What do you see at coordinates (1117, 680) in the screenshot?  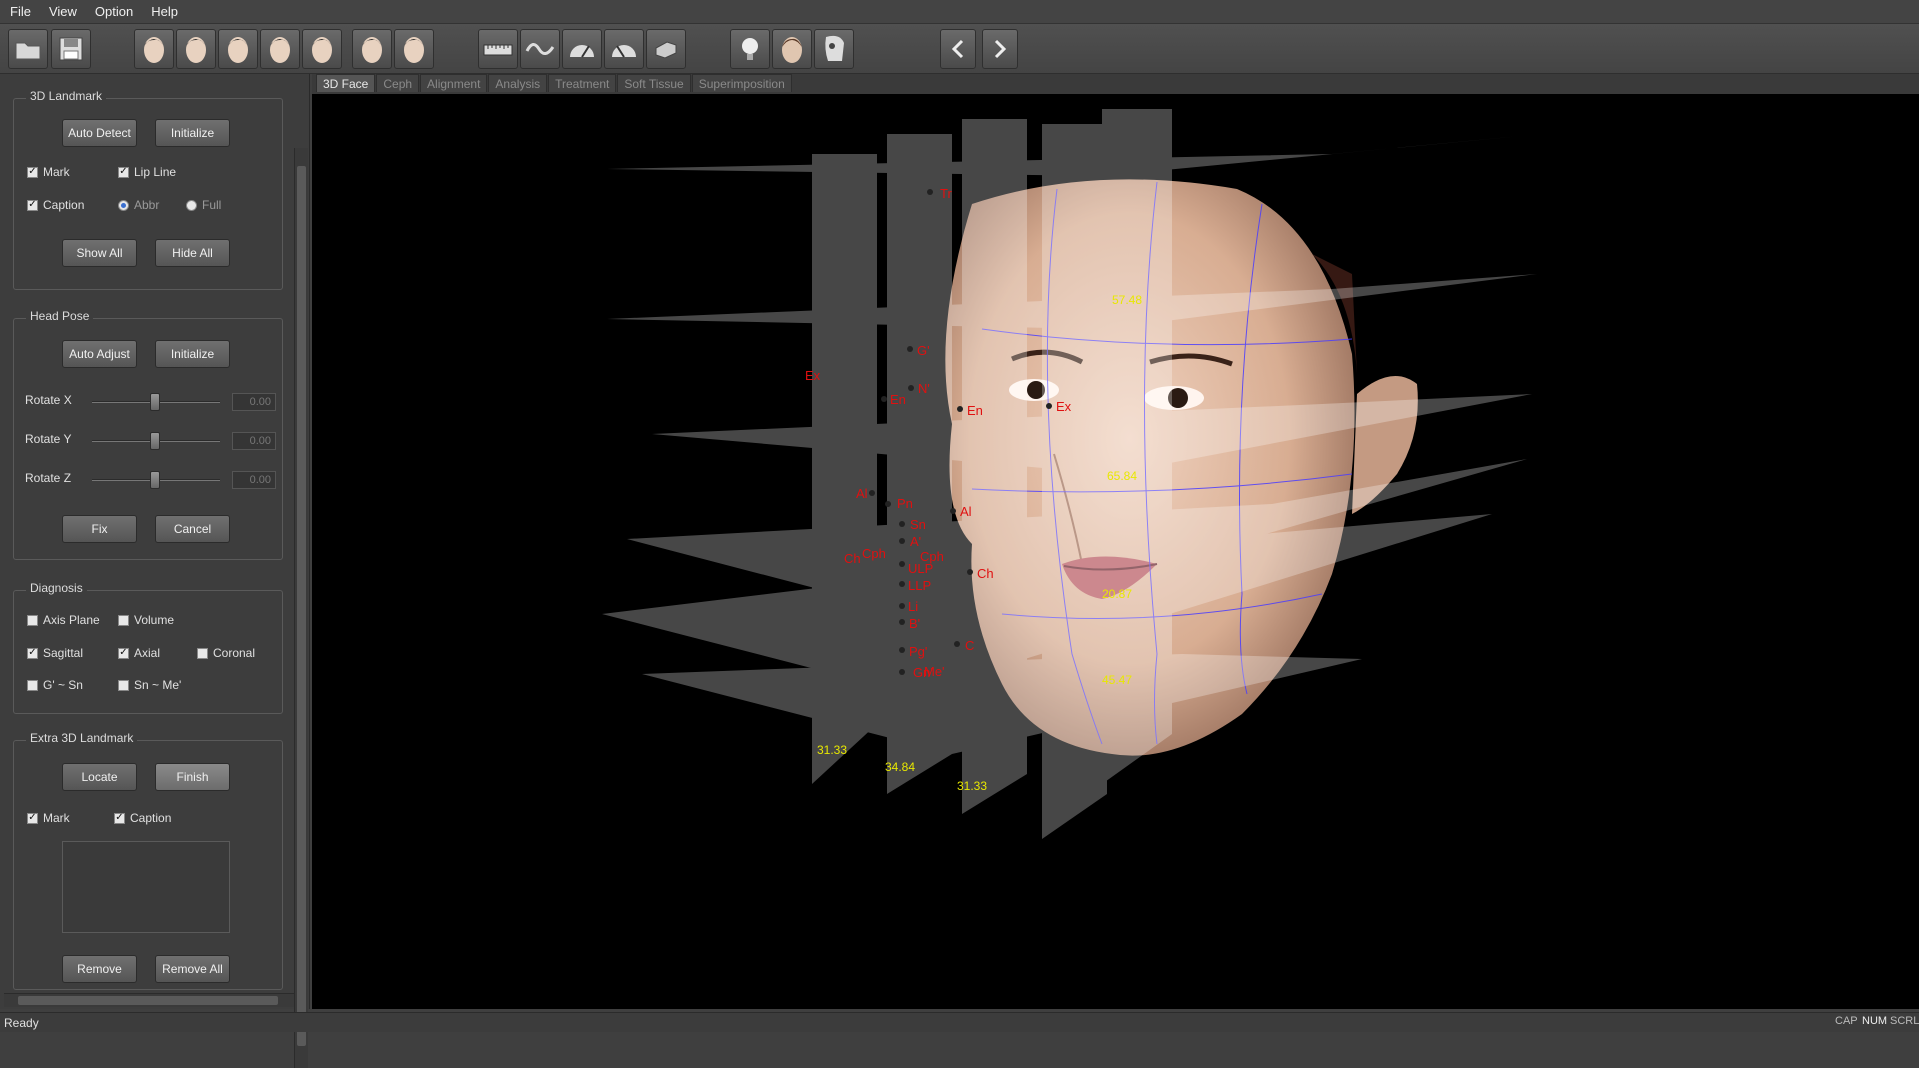 I see `measurement-label: 45.47` at bounding box center [1117, 680].